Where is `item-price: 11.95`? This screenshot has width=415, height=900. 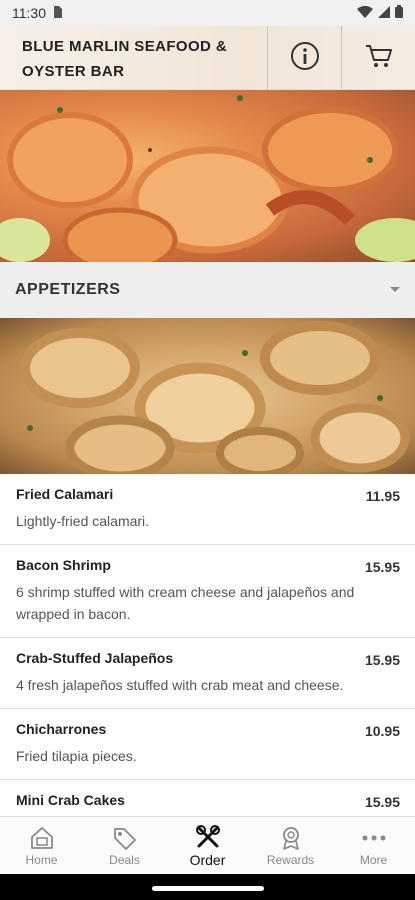 item-price: 11.95 is located at coordinates (382, 496).